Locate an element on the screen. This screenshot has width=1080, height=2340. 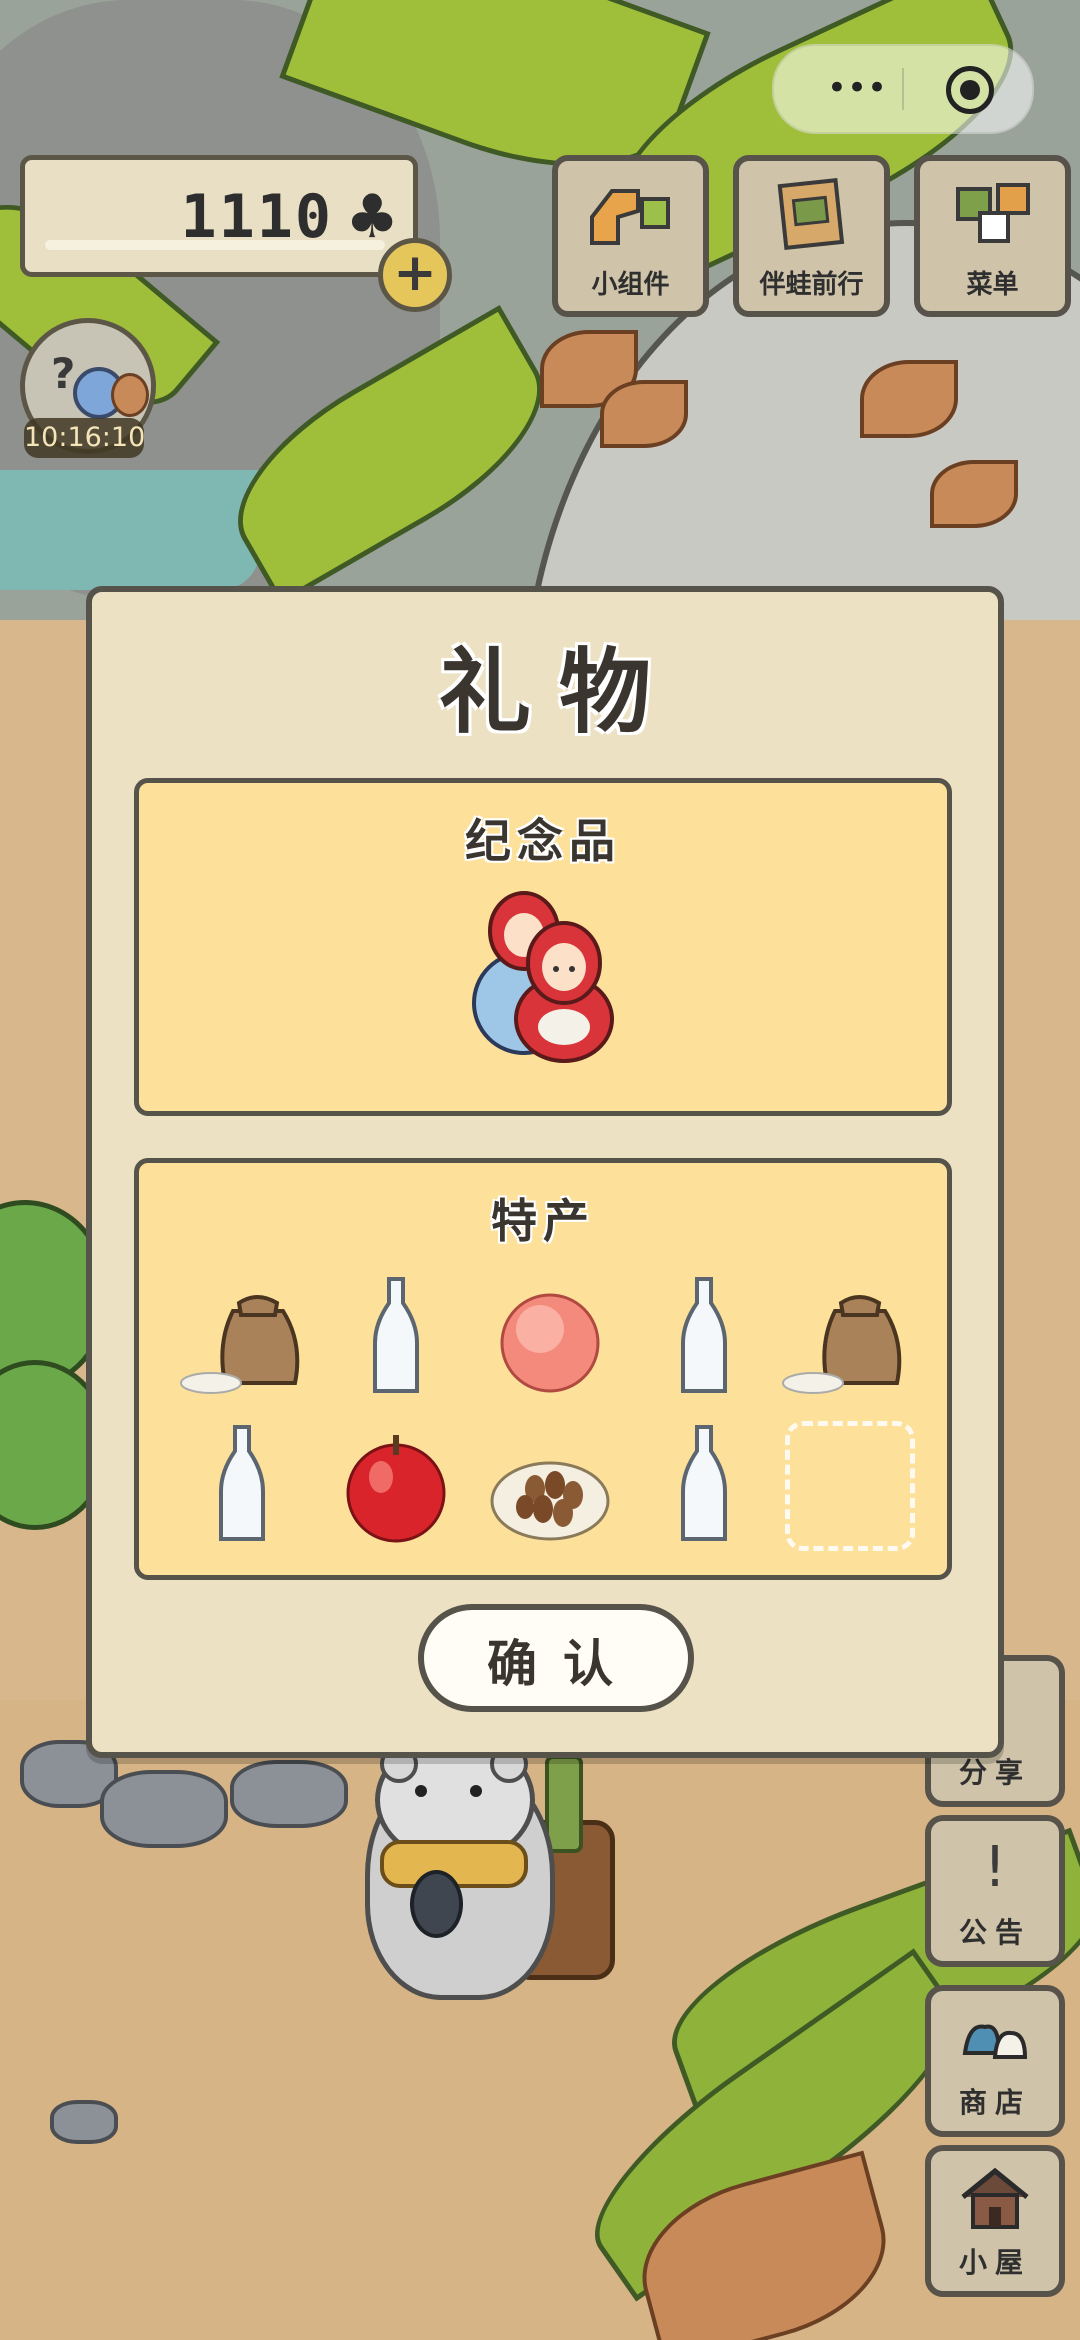
widget-button: 小组件 is located at coordinates (630, 236).